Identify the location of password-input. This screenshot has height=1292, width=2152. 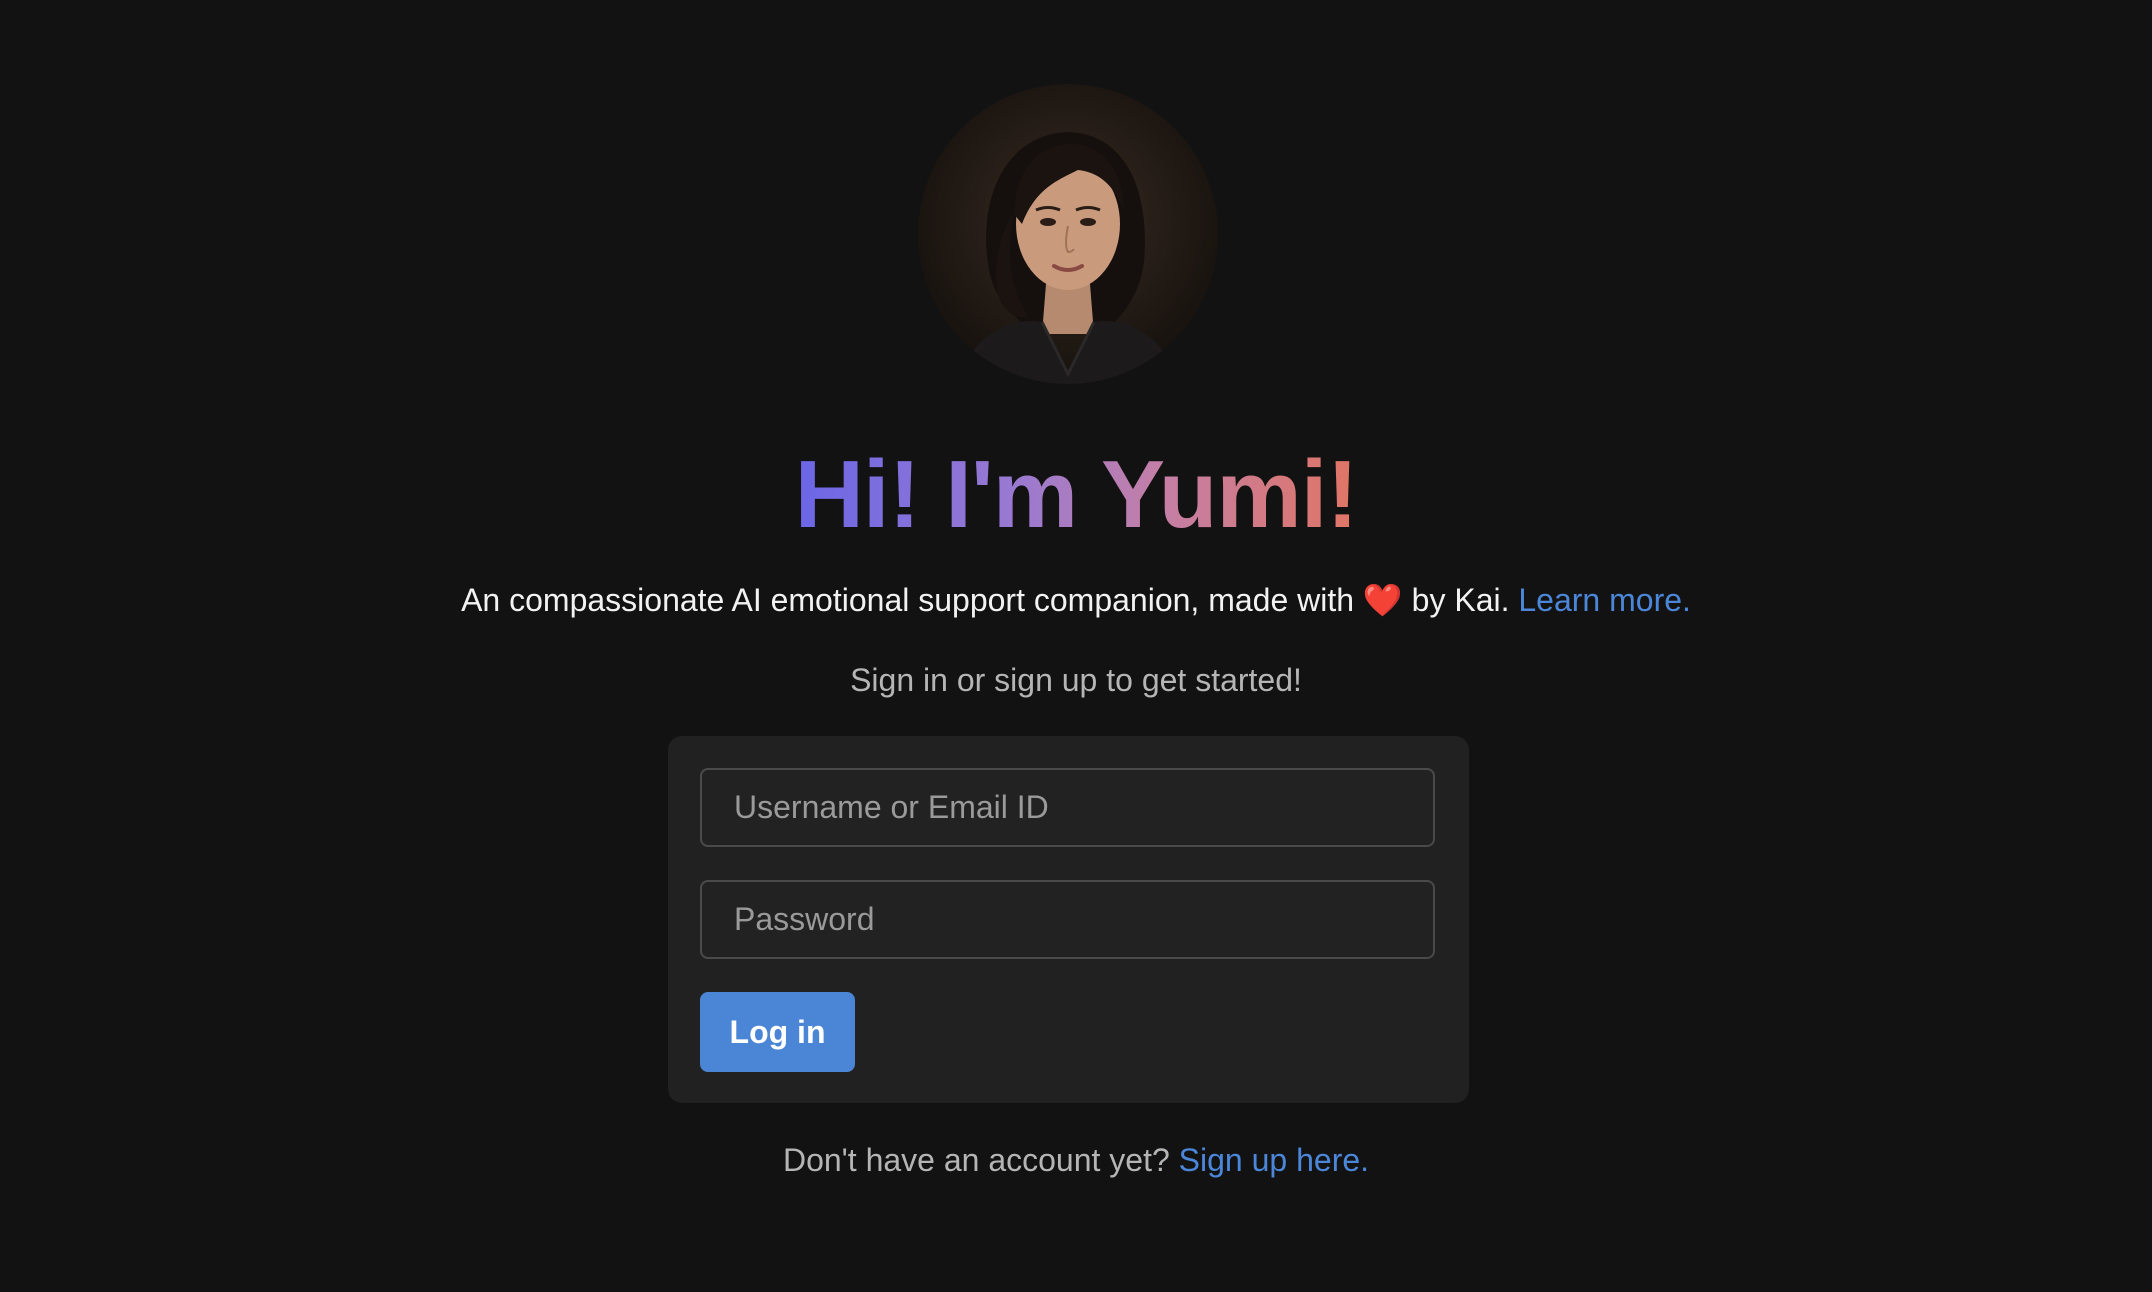
(1067, 919).